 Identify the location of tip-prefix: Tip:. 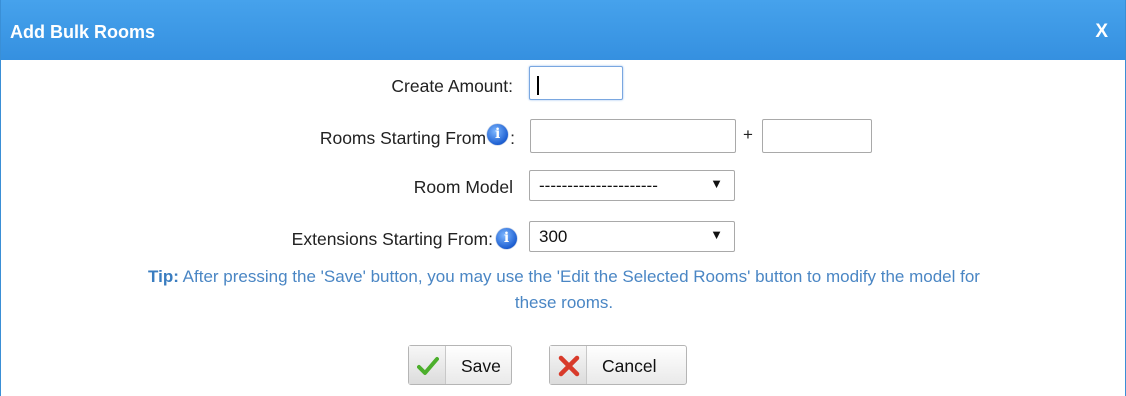
(163, 276).